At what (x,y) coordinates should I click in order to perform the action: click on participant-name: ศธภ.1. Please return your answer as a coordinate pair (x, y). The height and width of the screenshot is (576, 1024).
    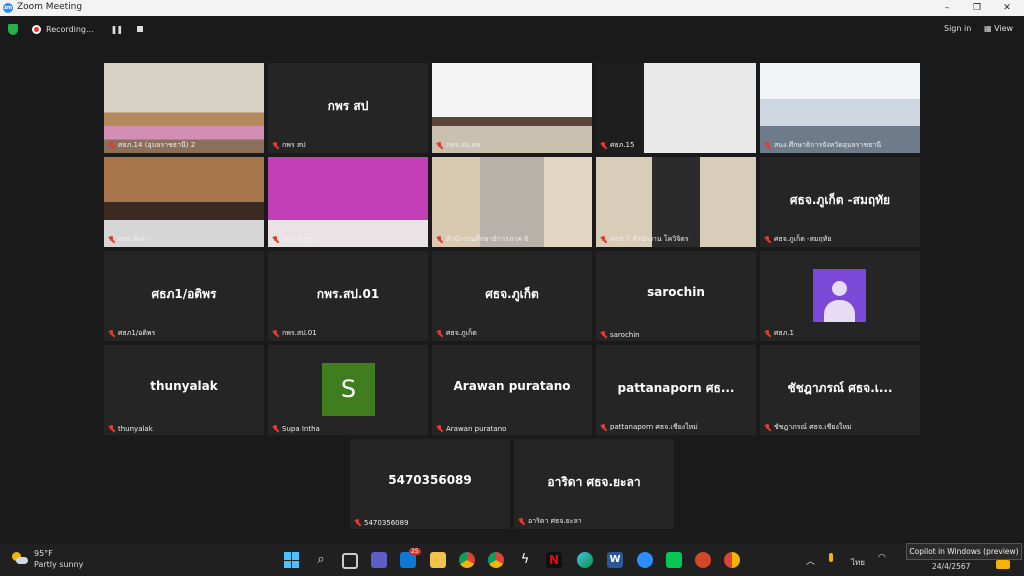
    Looking at the image, I should click on (784, 333).